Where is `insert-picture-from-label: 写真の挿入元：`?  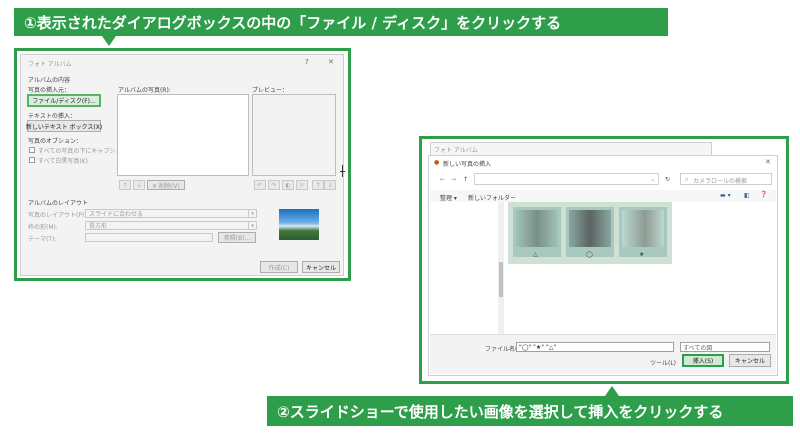 insert-picture-from-label: 写真の挿入元： is located at coordinates (49, 90).